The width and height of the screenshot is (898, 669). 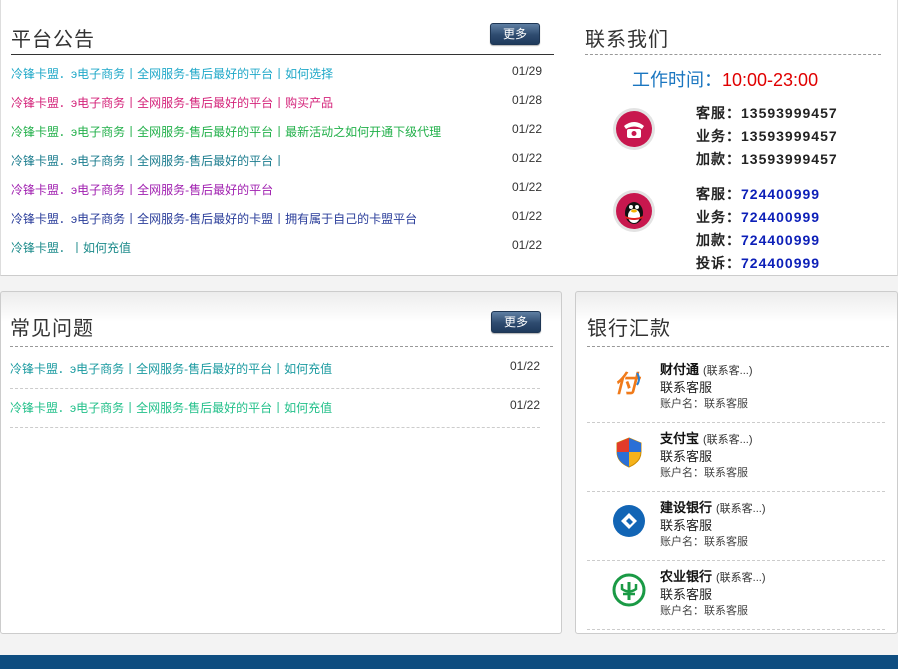 I want to click on notice-more-button: 更多, so click(x=515, y=34).